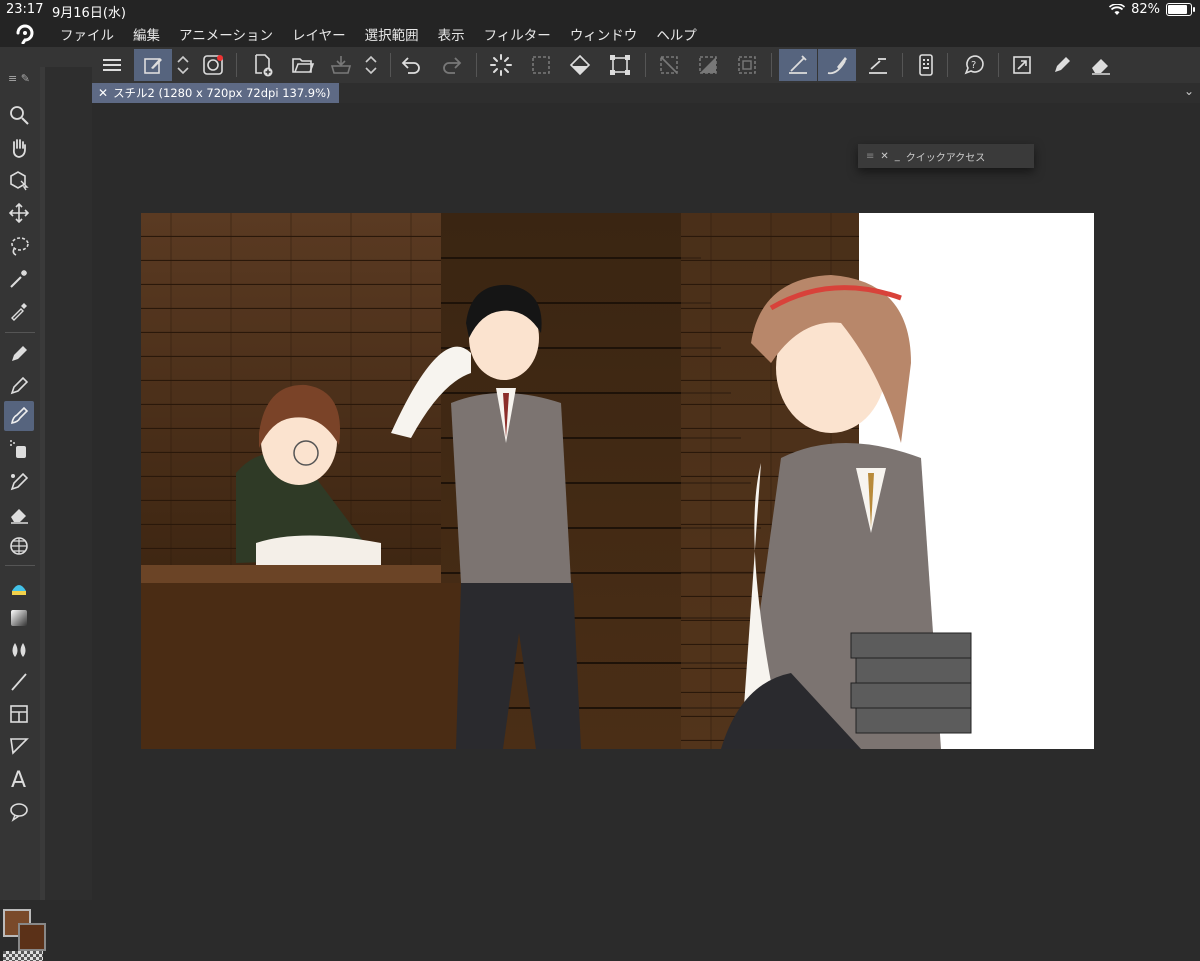 Image resolution: width=1200 pixels, height=961 pixels. I want to click on document-tab-bar: ✕ スチル2 (1280 x 720px 72dpi 137.9%) ⌄, so click(646, 93).